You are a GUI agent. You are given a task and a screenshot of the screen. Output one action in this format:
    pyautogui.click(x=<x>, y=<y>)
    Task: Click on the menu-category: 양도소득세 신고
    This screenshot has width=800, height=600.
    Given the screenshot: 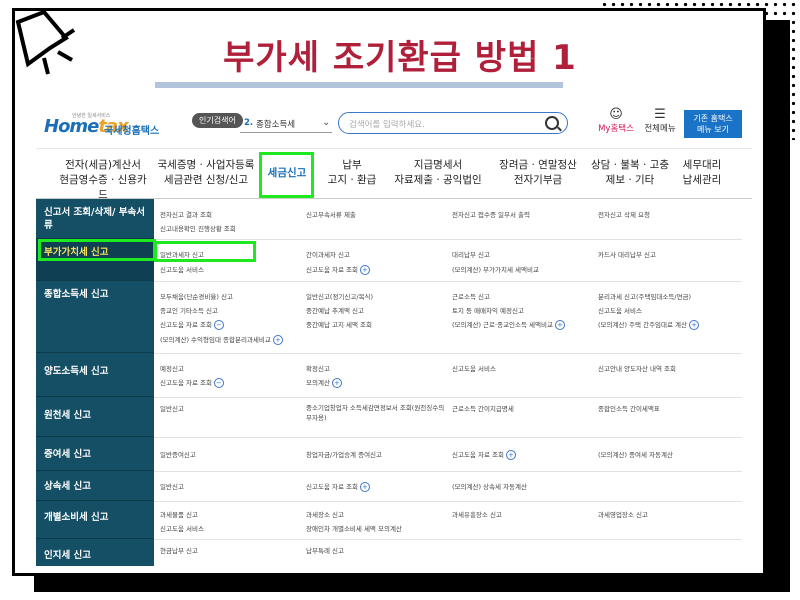 What is the action you would take?
    pyautogui.click(x=95, y=375)
    